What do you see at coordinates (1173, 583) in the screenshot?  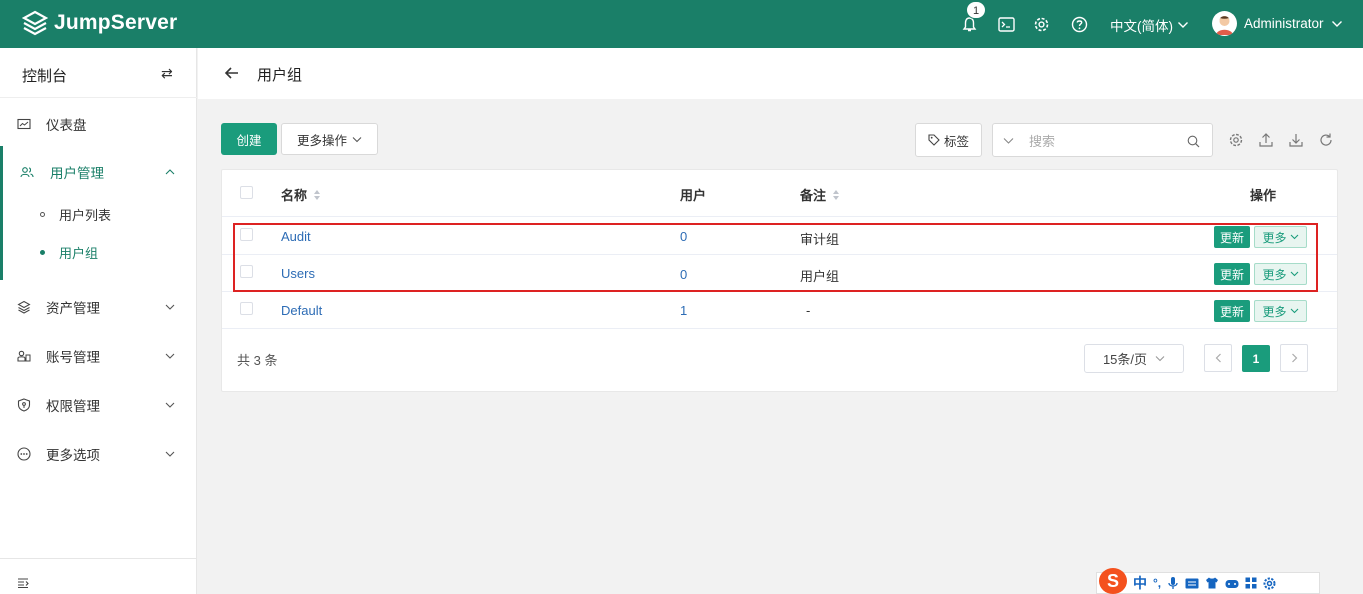 I see `microphone-icon` at bounding box center [1173, 583].